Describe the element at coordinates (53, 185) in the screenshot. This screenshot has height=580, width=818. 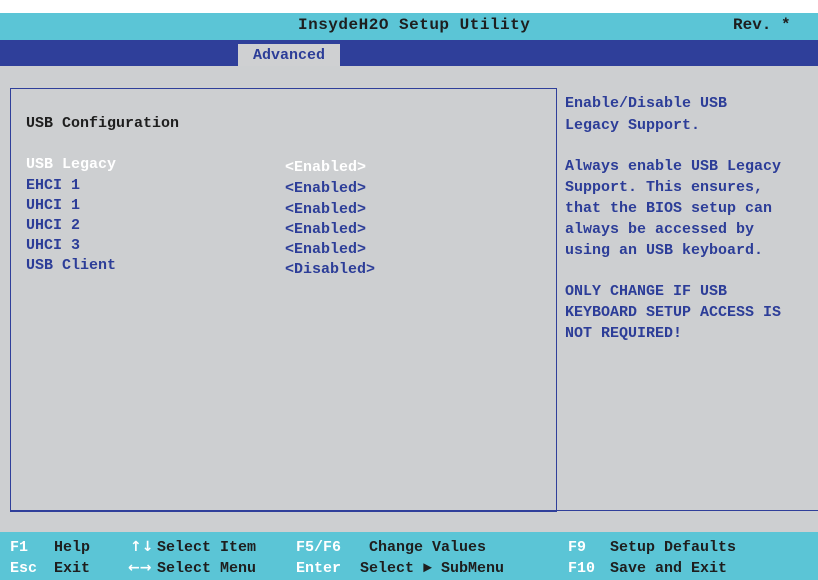
I see `setting-ehci-1: EHCI 1` at that location.